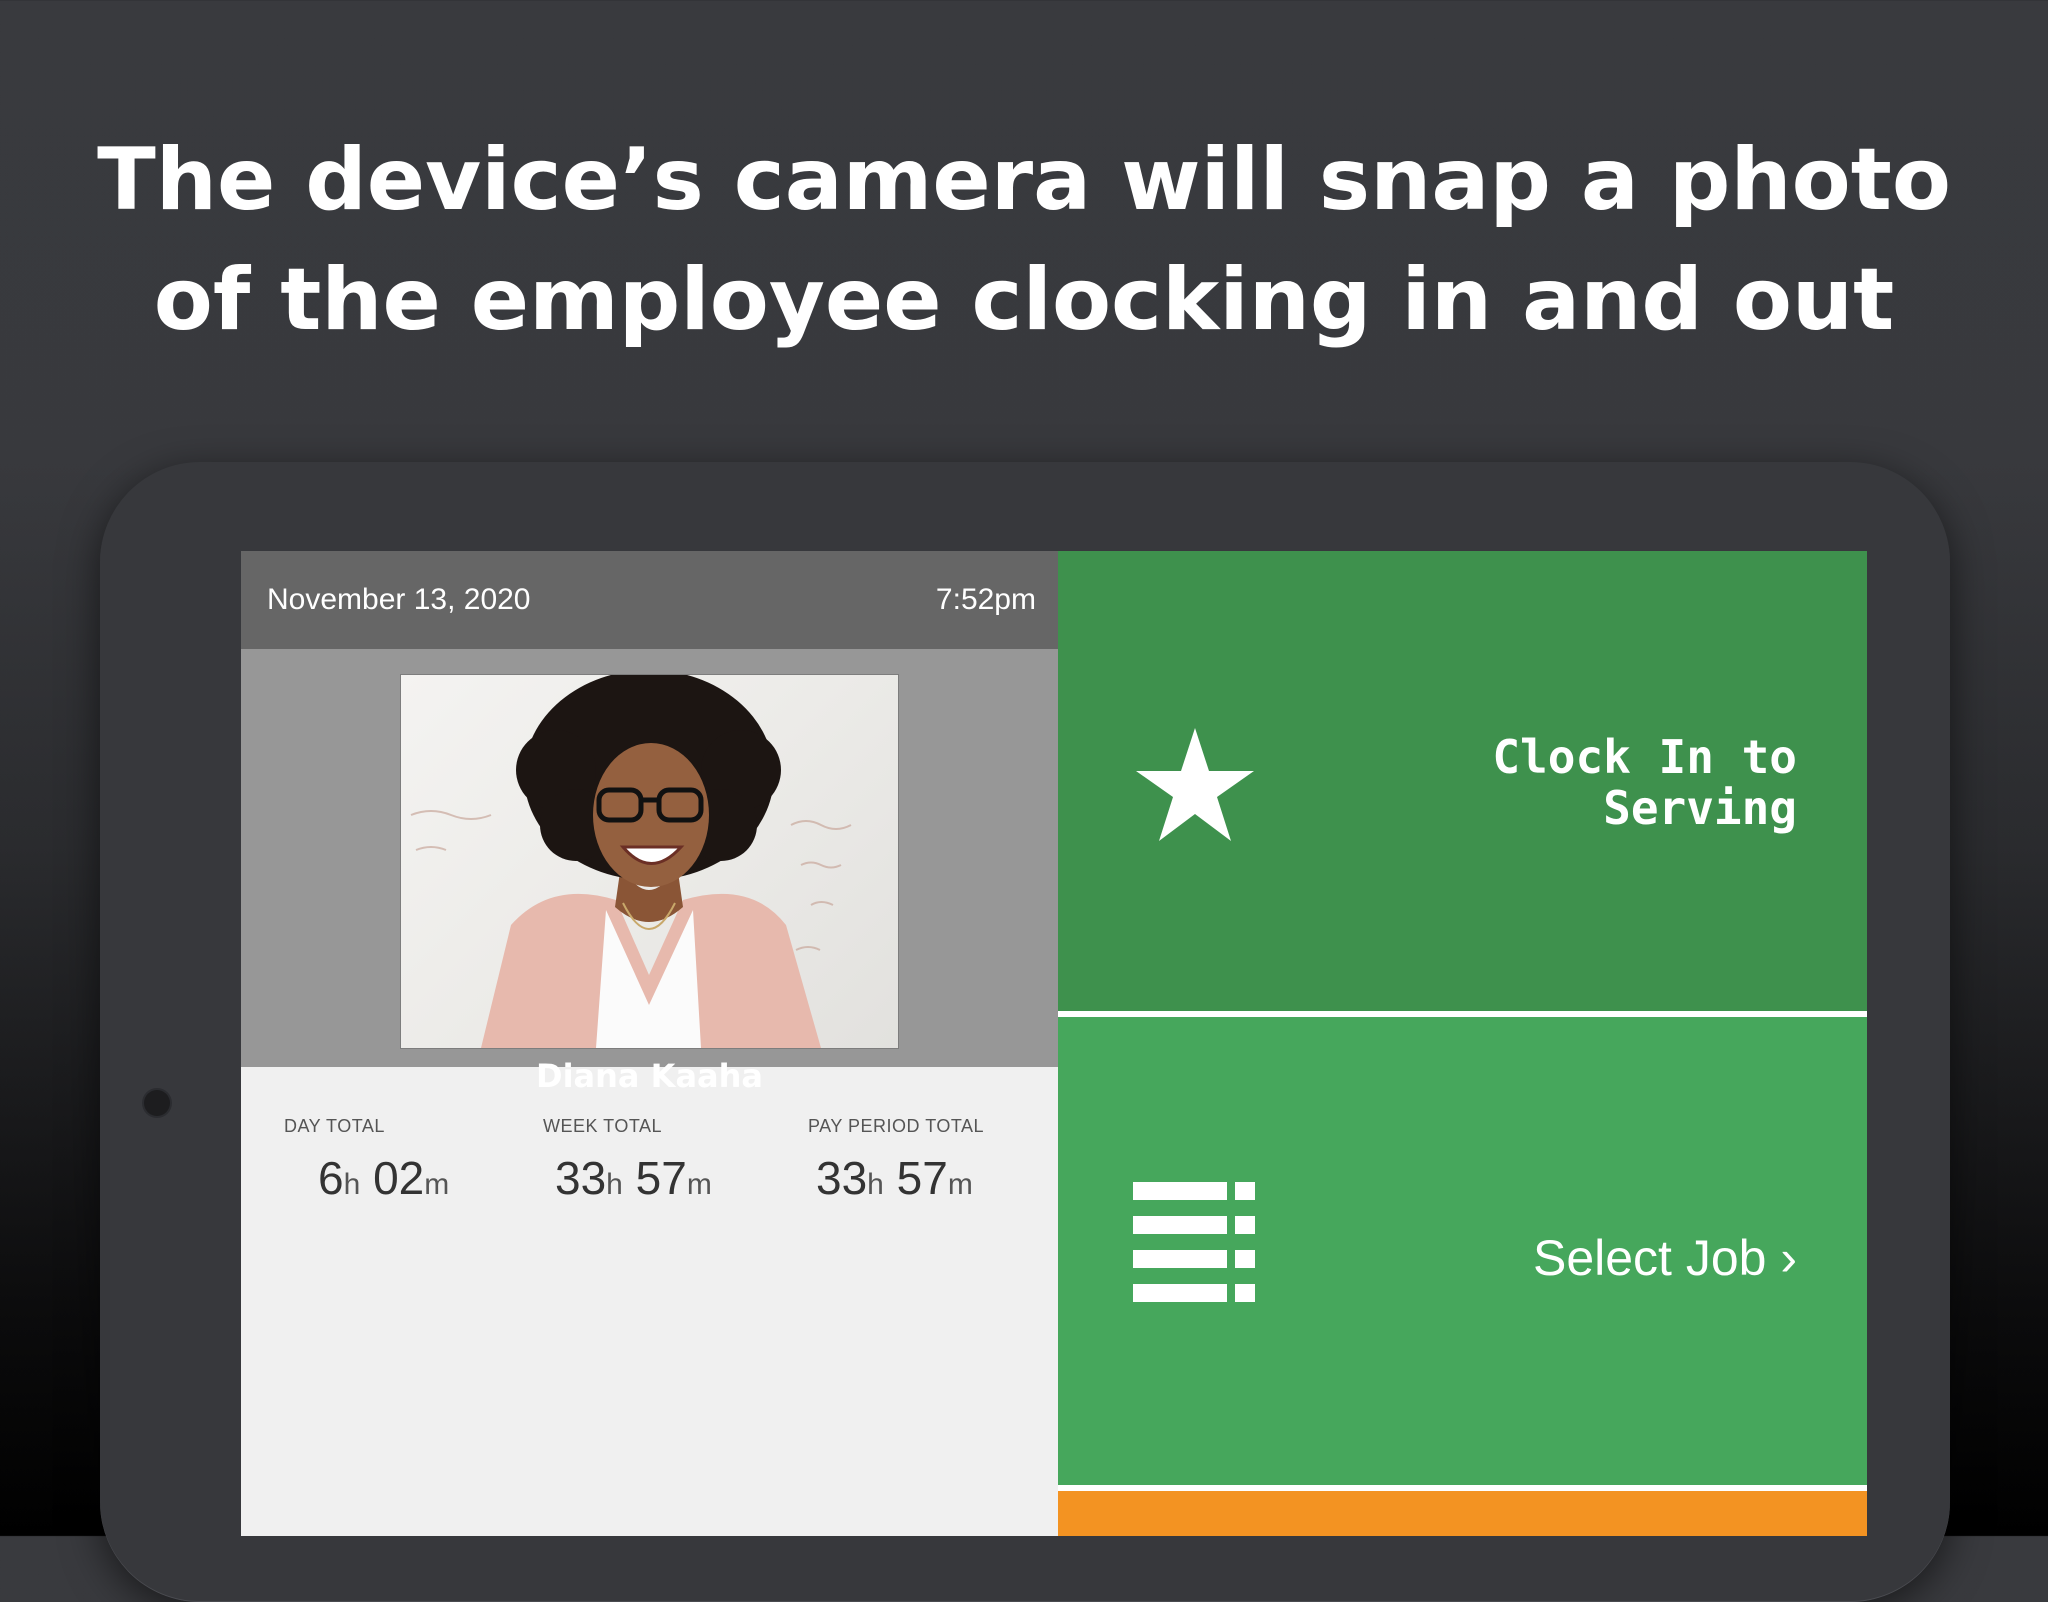 The width and height of the screenshot is (2048, 1602). I want to click on day-total-hours: 6, so click(331, 1178).